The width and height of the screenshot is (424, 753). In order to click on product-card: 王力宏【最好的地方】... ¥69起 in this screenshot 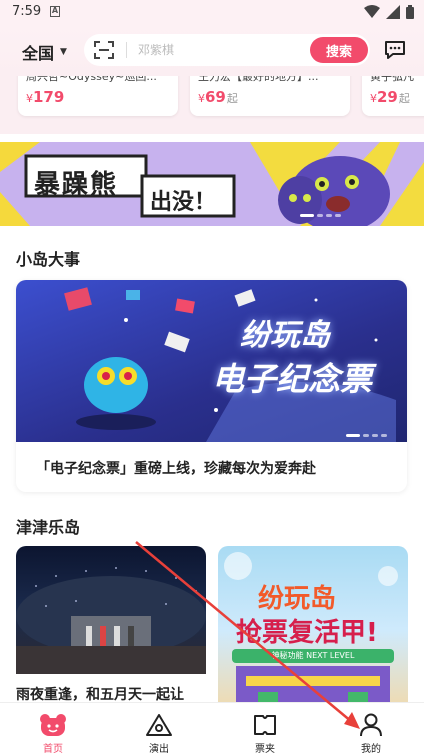, I will do `click(270, 96)`.